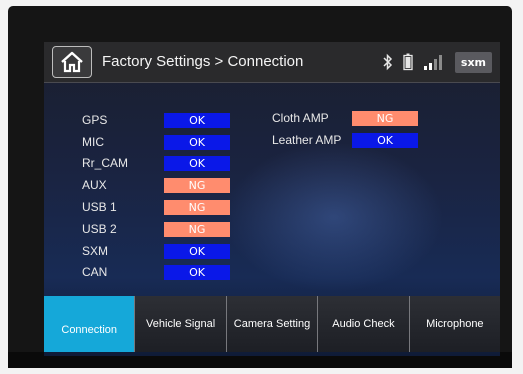 The width and height of the screenshot is (523, 374). I want to click on tab-microphone: Microphone, so click(454, 324).